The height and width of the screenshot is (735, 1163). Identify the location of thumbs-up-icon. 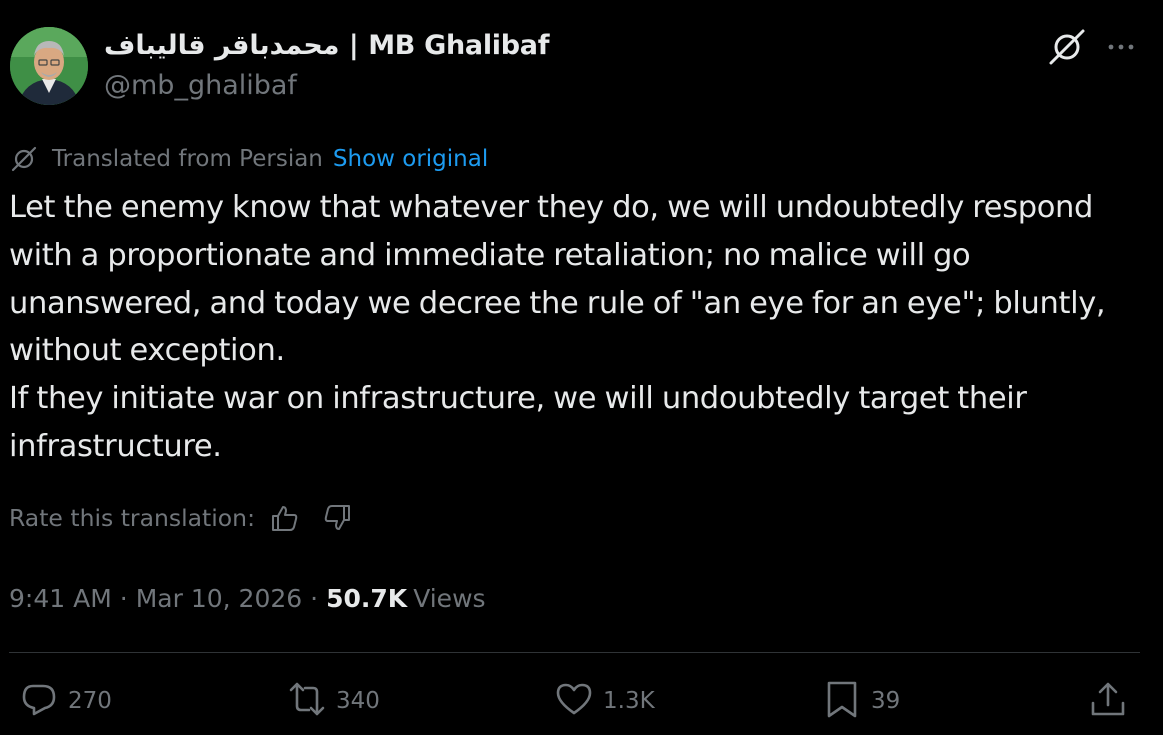
(285, 518).